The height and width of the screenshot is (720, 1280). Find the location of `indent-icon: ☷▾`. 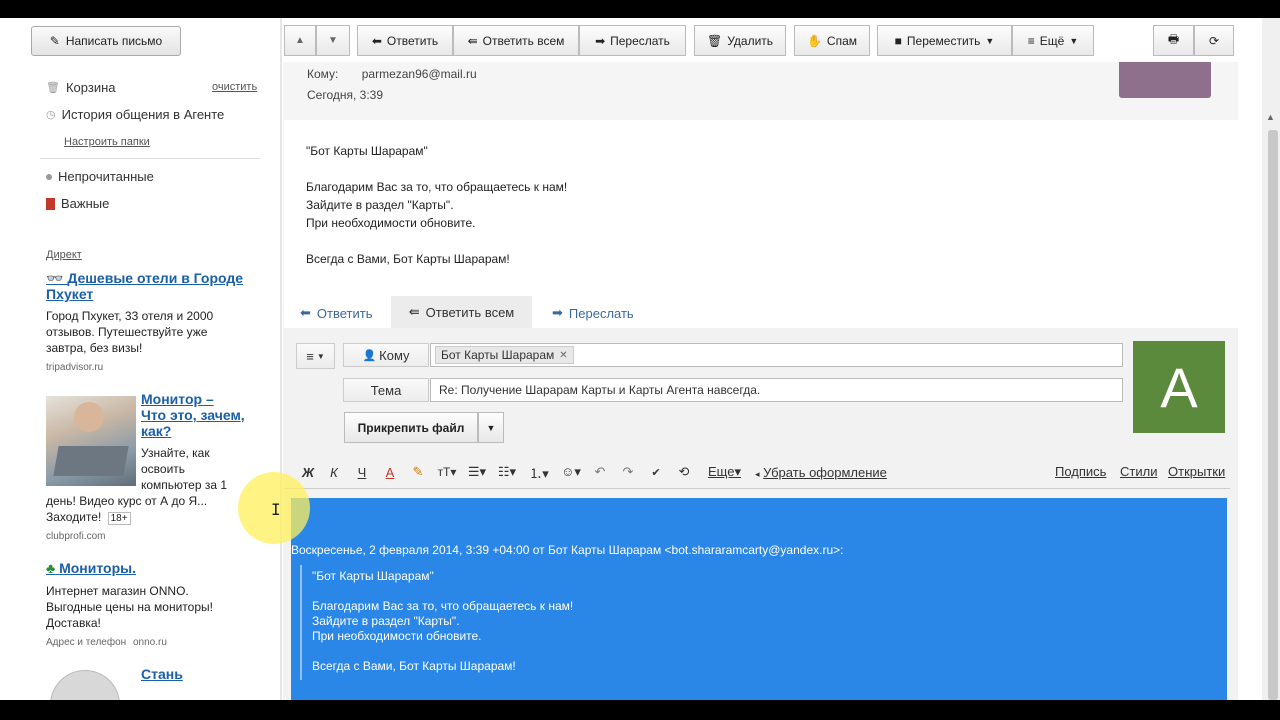

indent-icon: ☷▾ is located at coordinates (507, 472).